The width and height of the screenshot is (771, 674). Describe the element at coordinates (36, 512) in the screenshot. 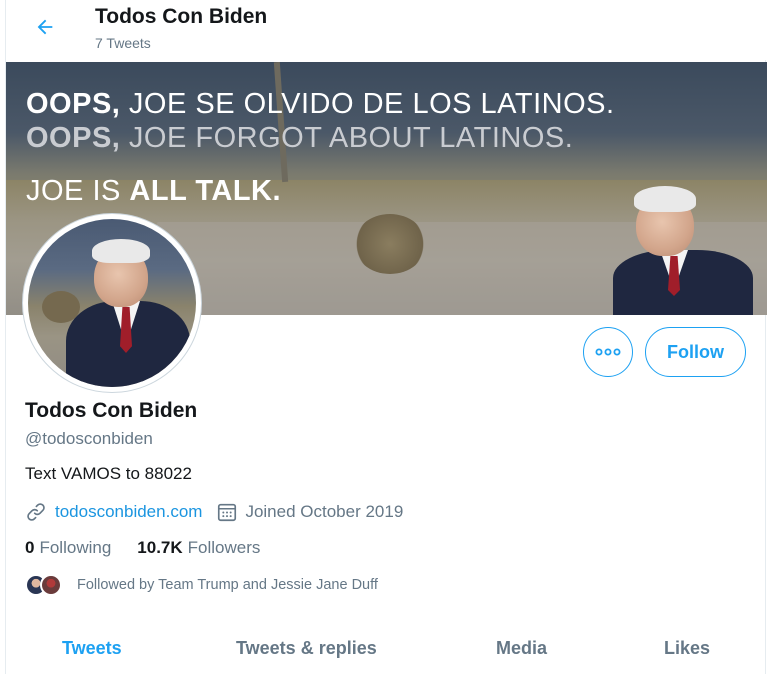

I see `link-icon` at that location.